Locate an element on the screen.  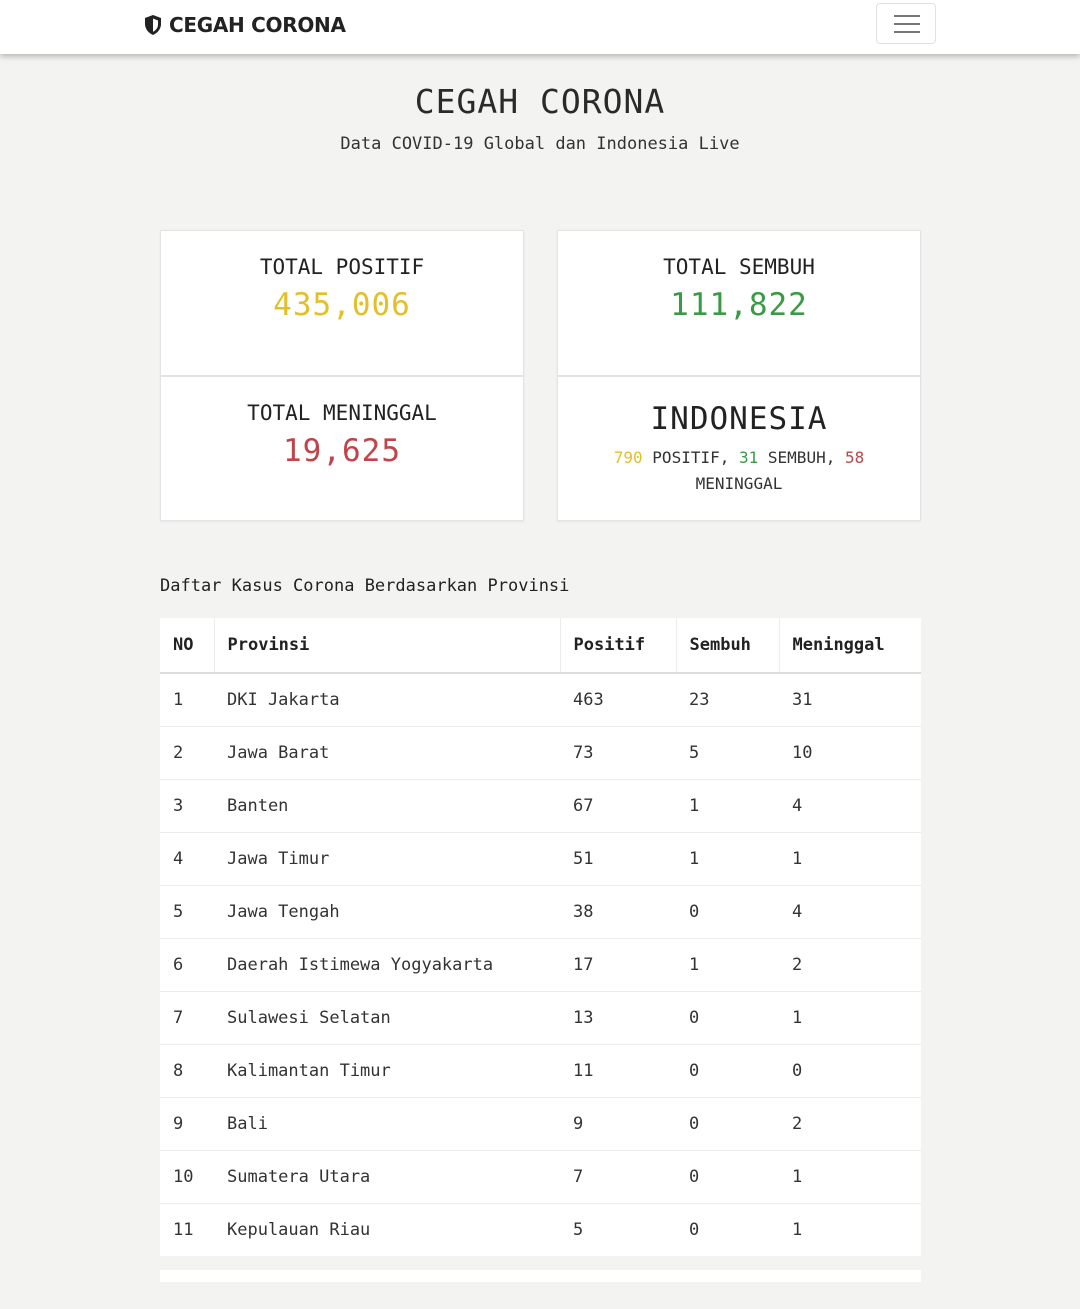
cell-positif: 67 is located at coordinates (618, 806).